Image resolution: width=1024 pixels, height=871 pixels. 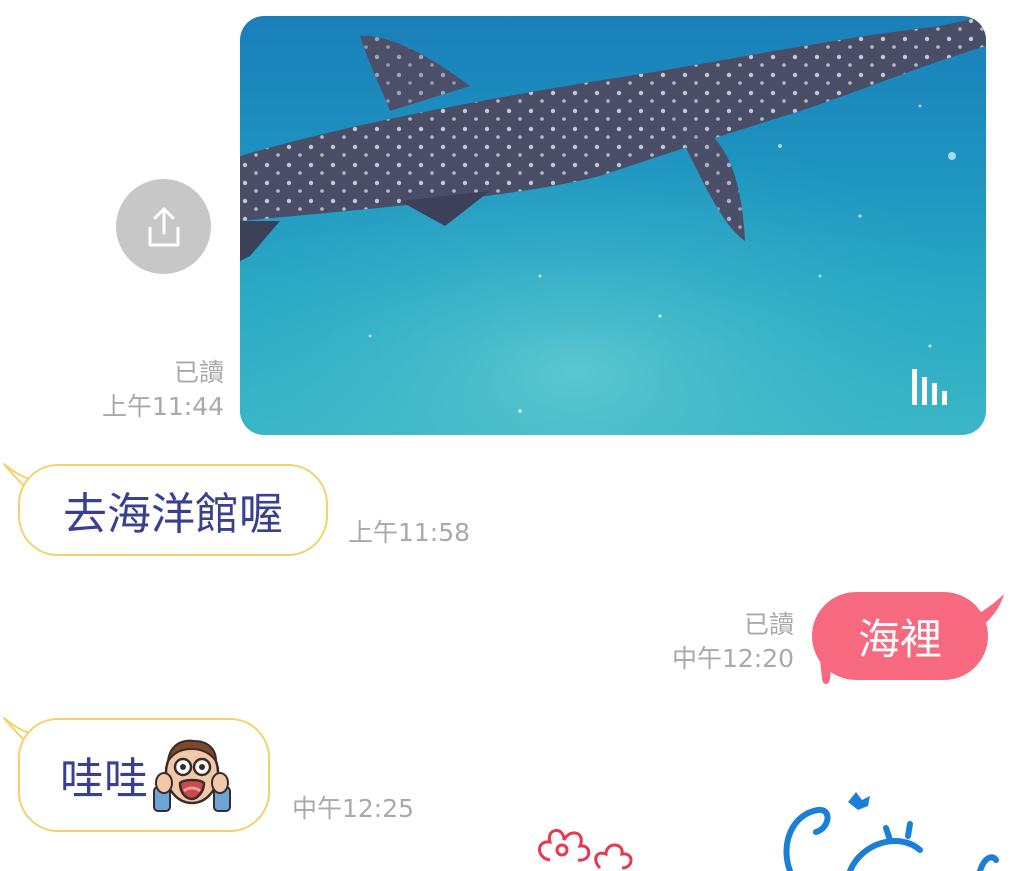 What do you see at coordinates (173, 514) in the screenshot?
I see `incoming-message-text: 去海洋館喔` at bounding box center [173, 514].